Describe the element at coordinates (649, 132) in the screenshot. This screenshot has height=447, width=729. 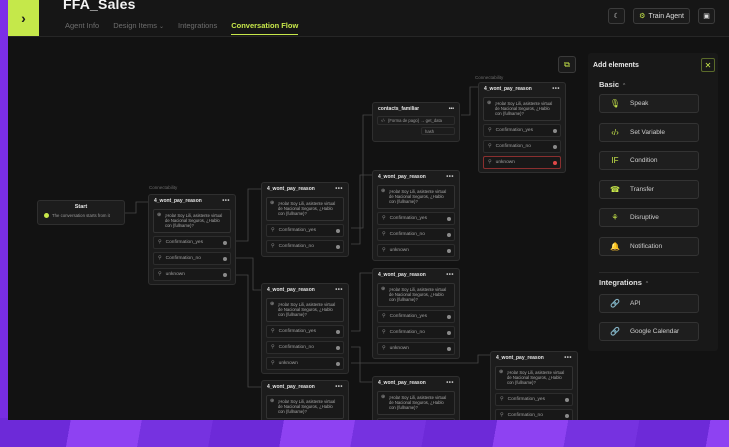
I see `add-set-variable-button: ‹/› Set Variable` at that location.